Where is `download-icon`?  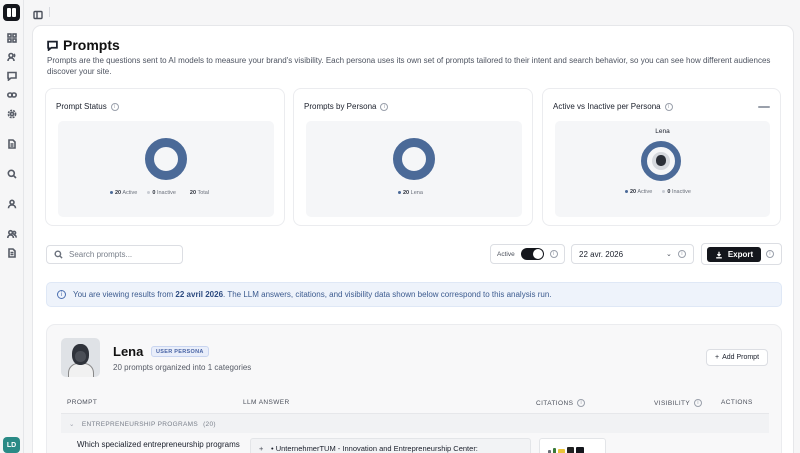
download-icon is located at coordinates (719, 254).